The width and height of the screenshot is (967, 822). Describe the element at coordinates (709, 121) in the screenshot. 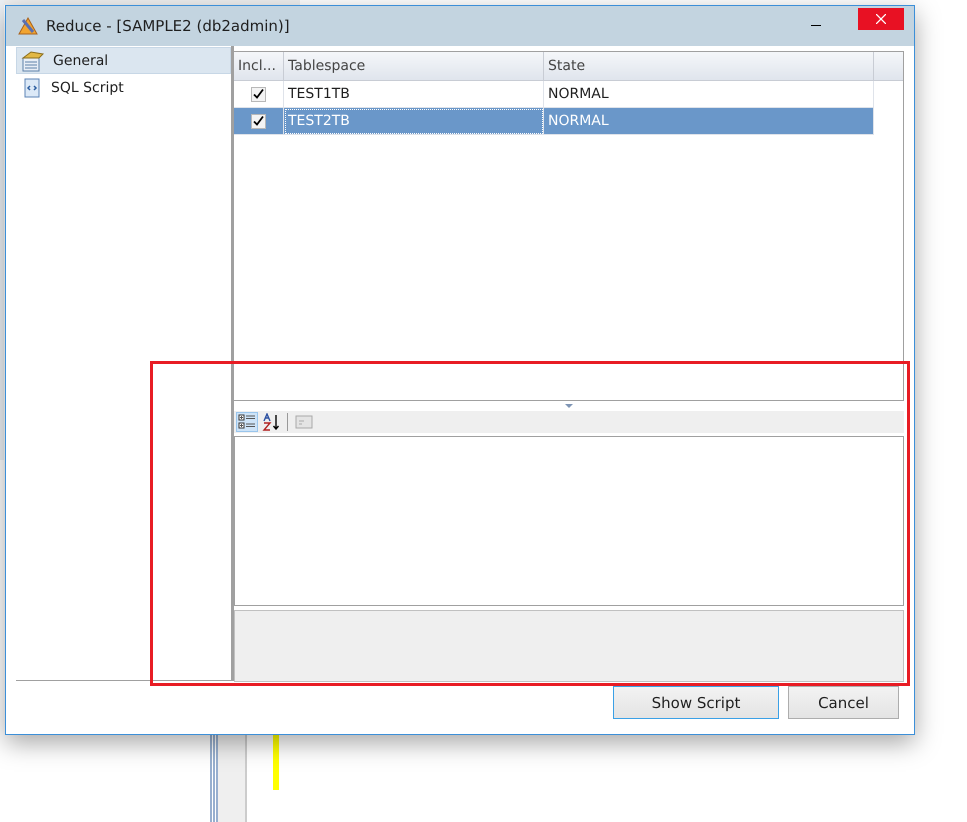

I see `table-cell: NORMAL` at that location.